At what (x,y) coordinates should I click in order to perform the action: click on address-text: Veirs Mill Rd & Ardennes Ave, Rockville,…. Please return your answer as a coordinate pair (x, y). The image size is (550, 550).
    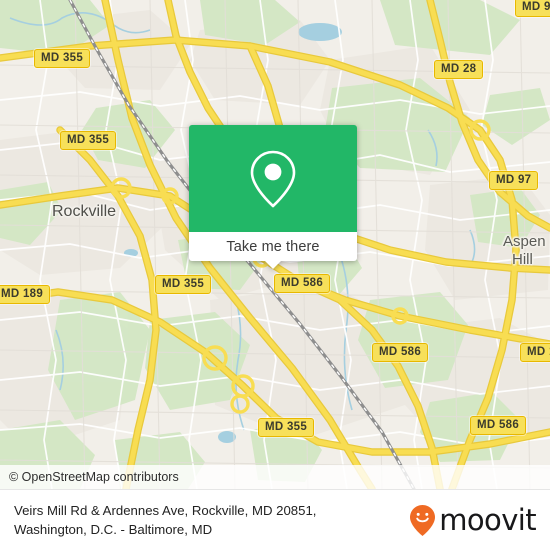
    Looking at the image, I should click on (165, 520).